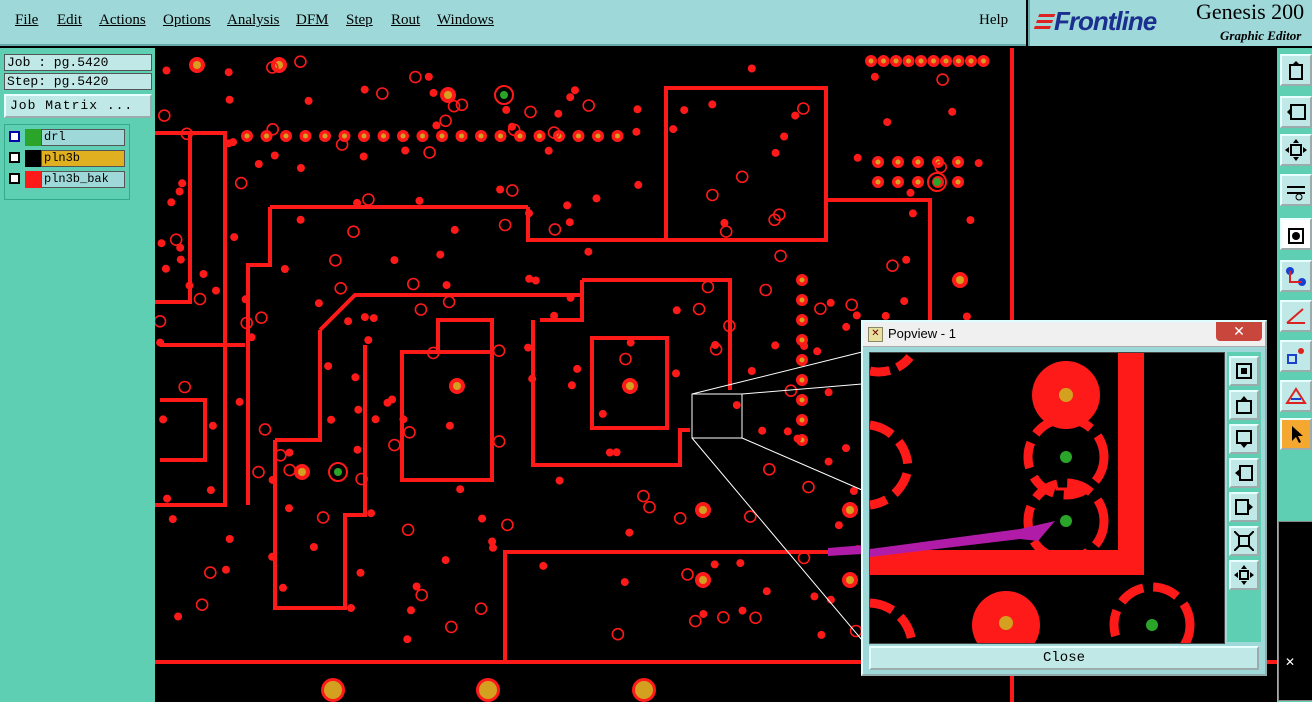 The height and width of the screenshot is (702, 1312). I want to click on pop-pan-left-button, so click(1244, 473).